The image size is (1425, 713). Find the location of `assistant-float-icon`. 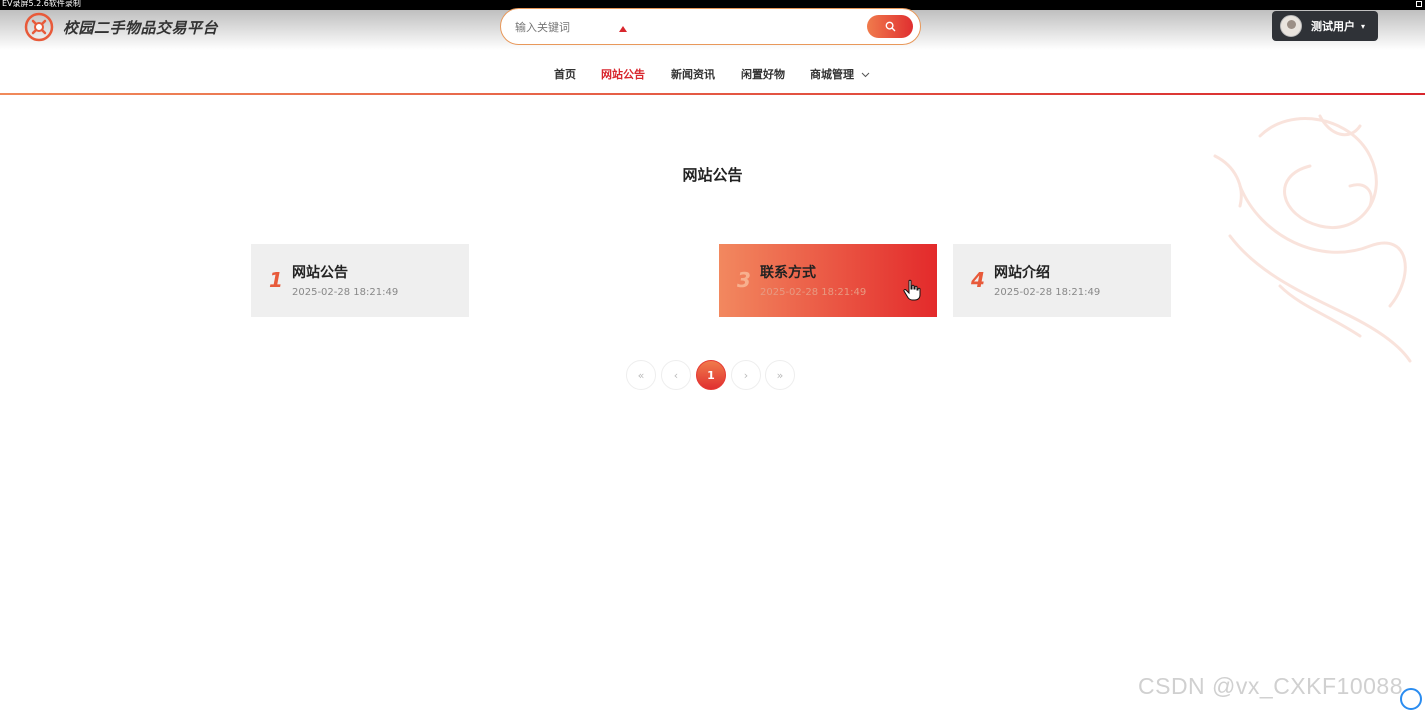

assistant-float-icon is located at coordinates (1411, 699).